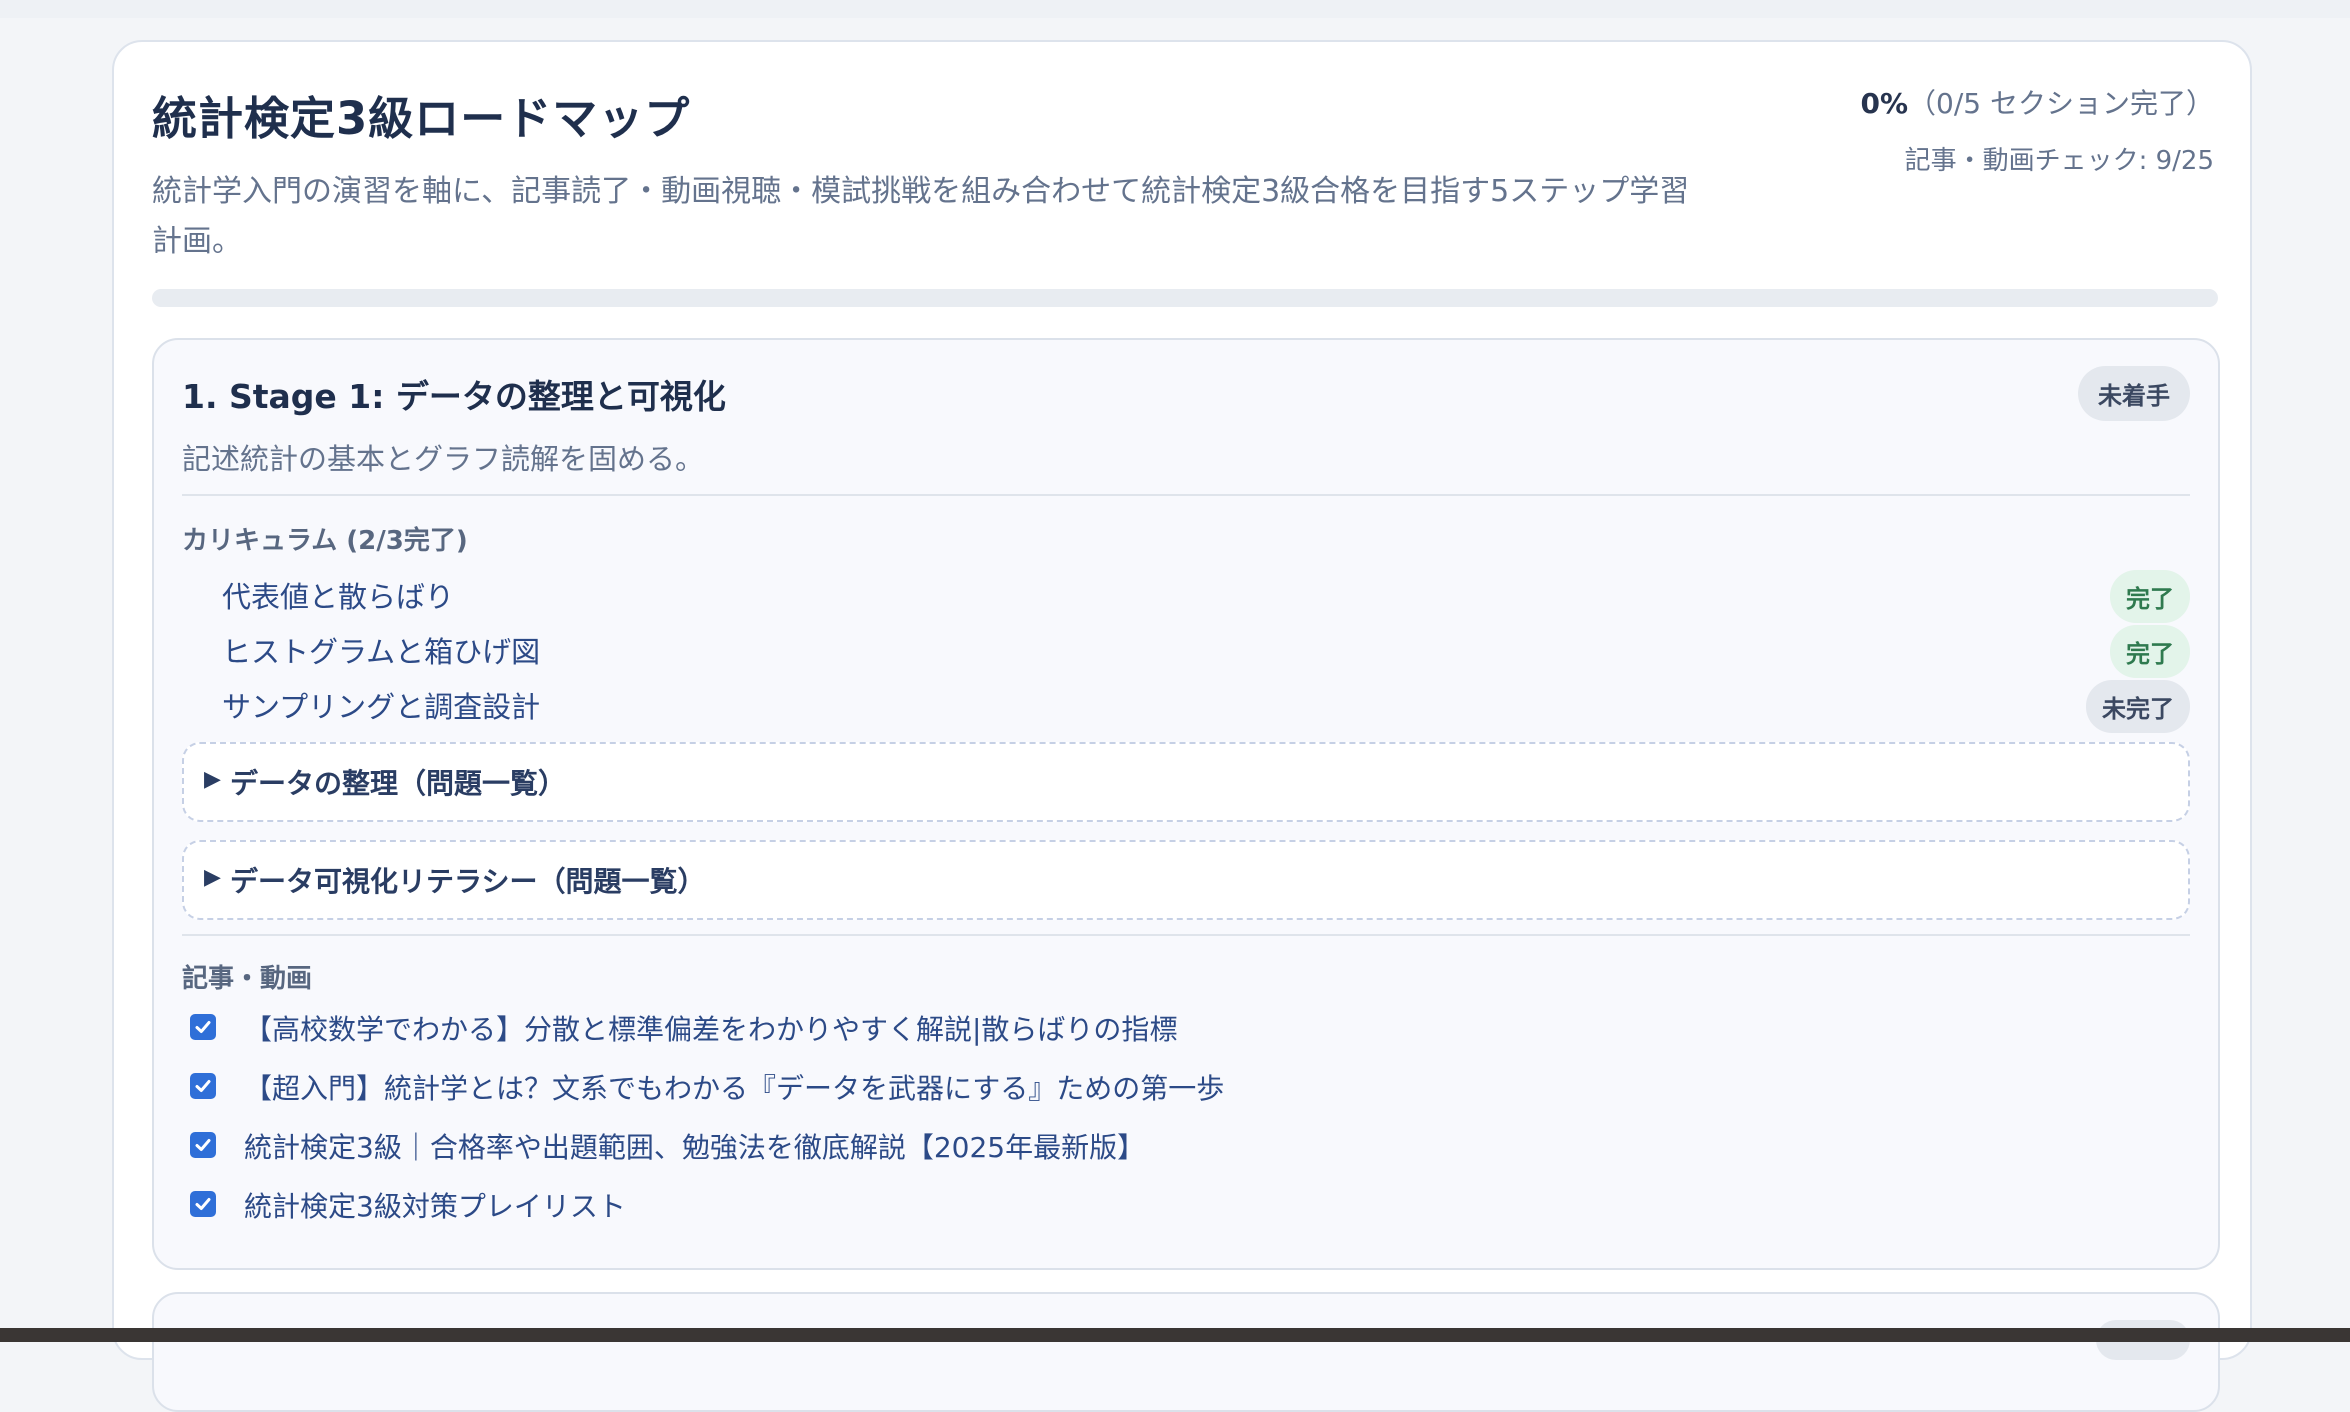 The height and width of the screenshot is (1412, 2350). Describe the element at coordinates (381, 707) in the screenshot. I see `curriculum-item-label: サンプリングと調査設計` at that location.